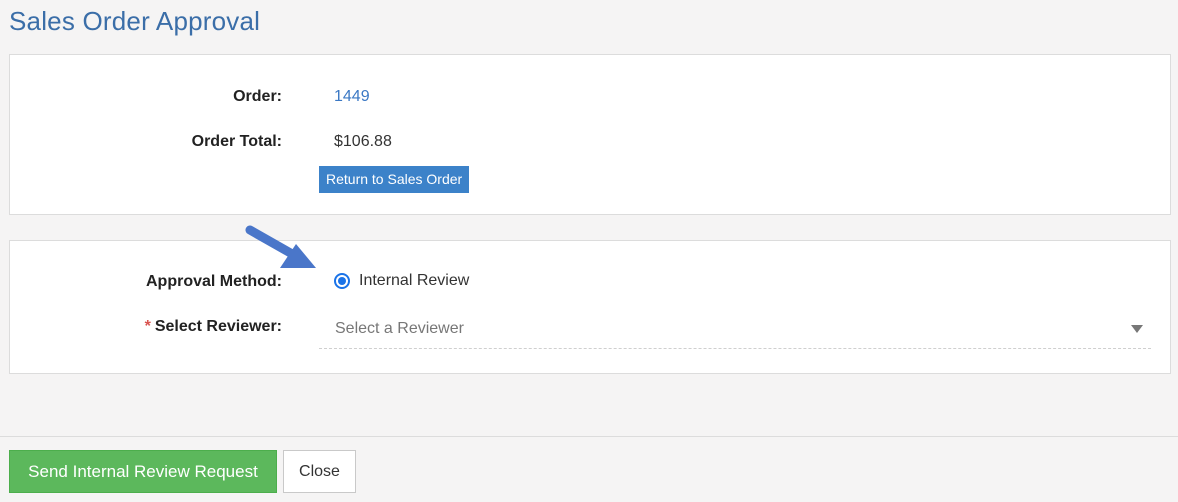 The height and width of the screenshot is (502, 1178). What do you see at coordinates (399, 328) in the screenshot?
I see `reviewer-select-placeholder: Select a Reviewer` at bounding box center [399, 328].